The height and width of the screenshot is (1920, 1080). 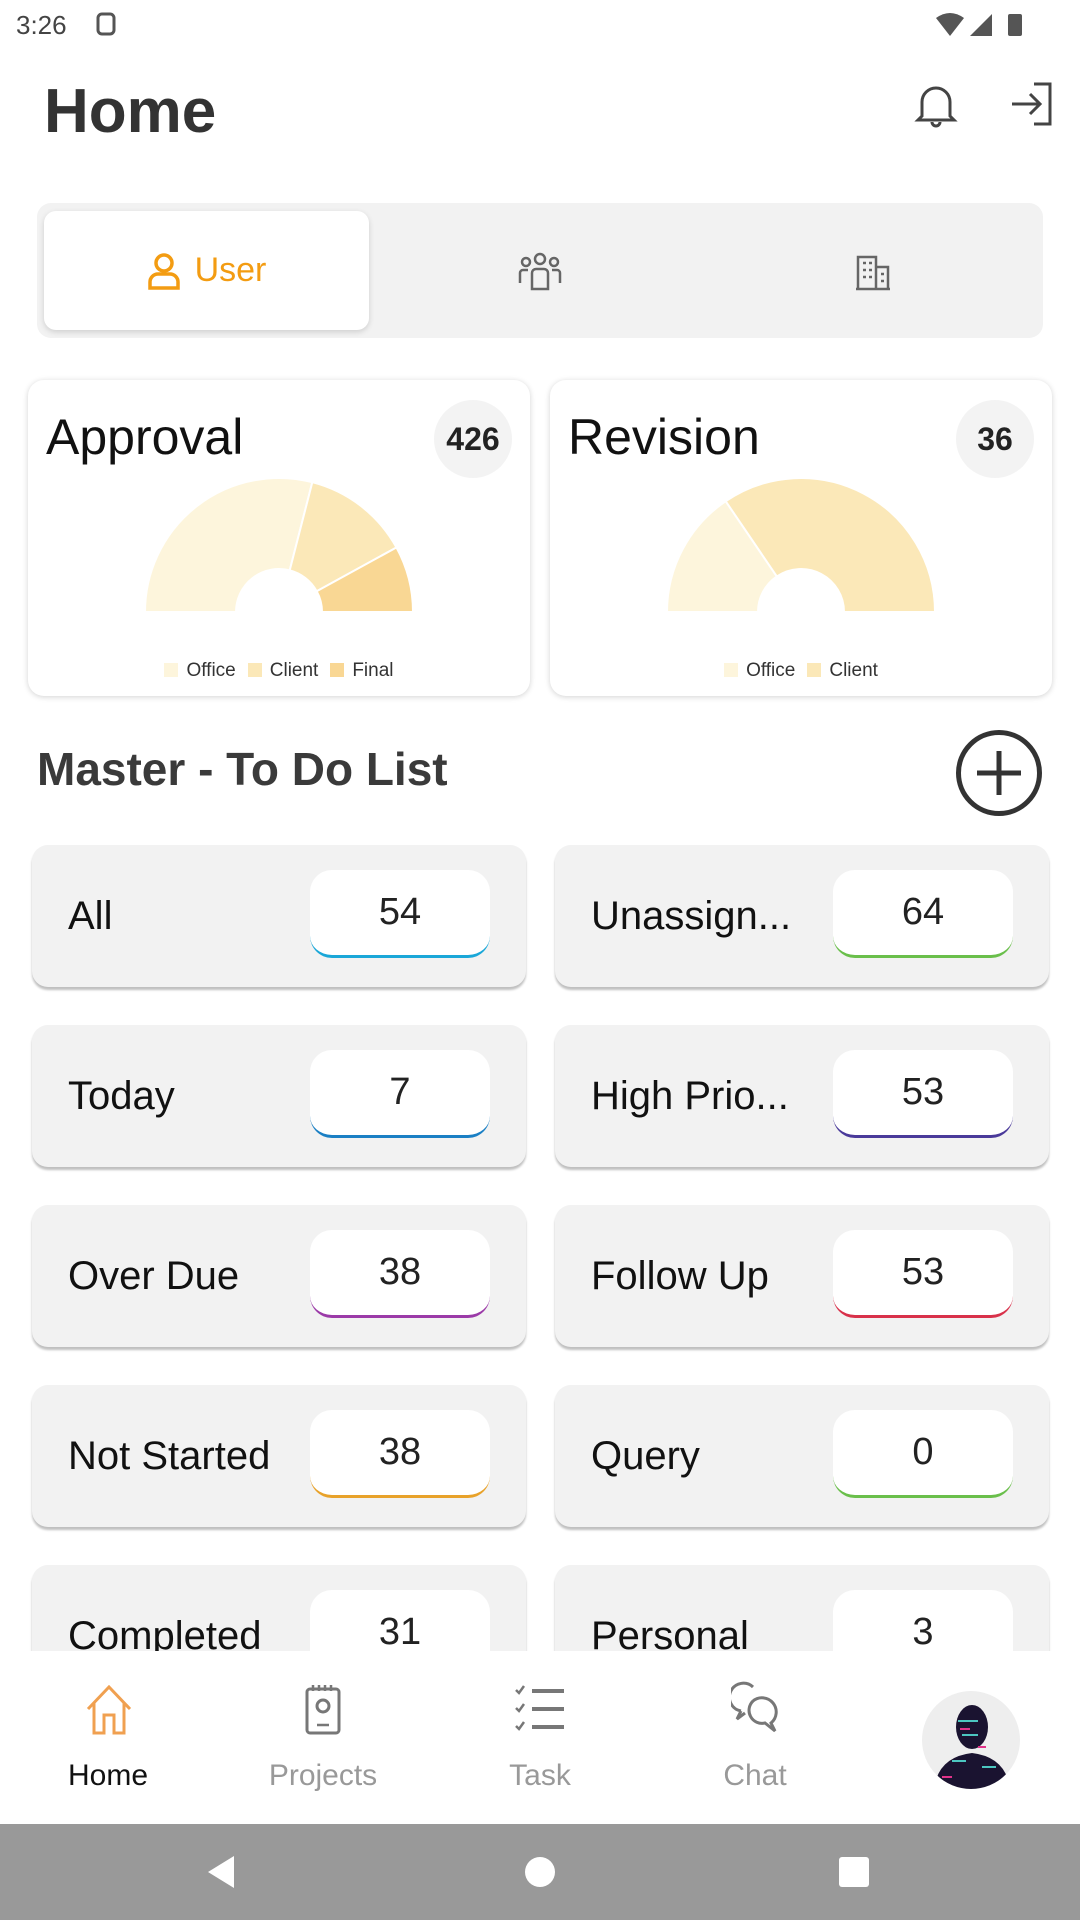 What do you see at coordinates (279, 1276) in the screenshot?
I see `todo-item: Over Due 38` at bounding box center [279, 1276].